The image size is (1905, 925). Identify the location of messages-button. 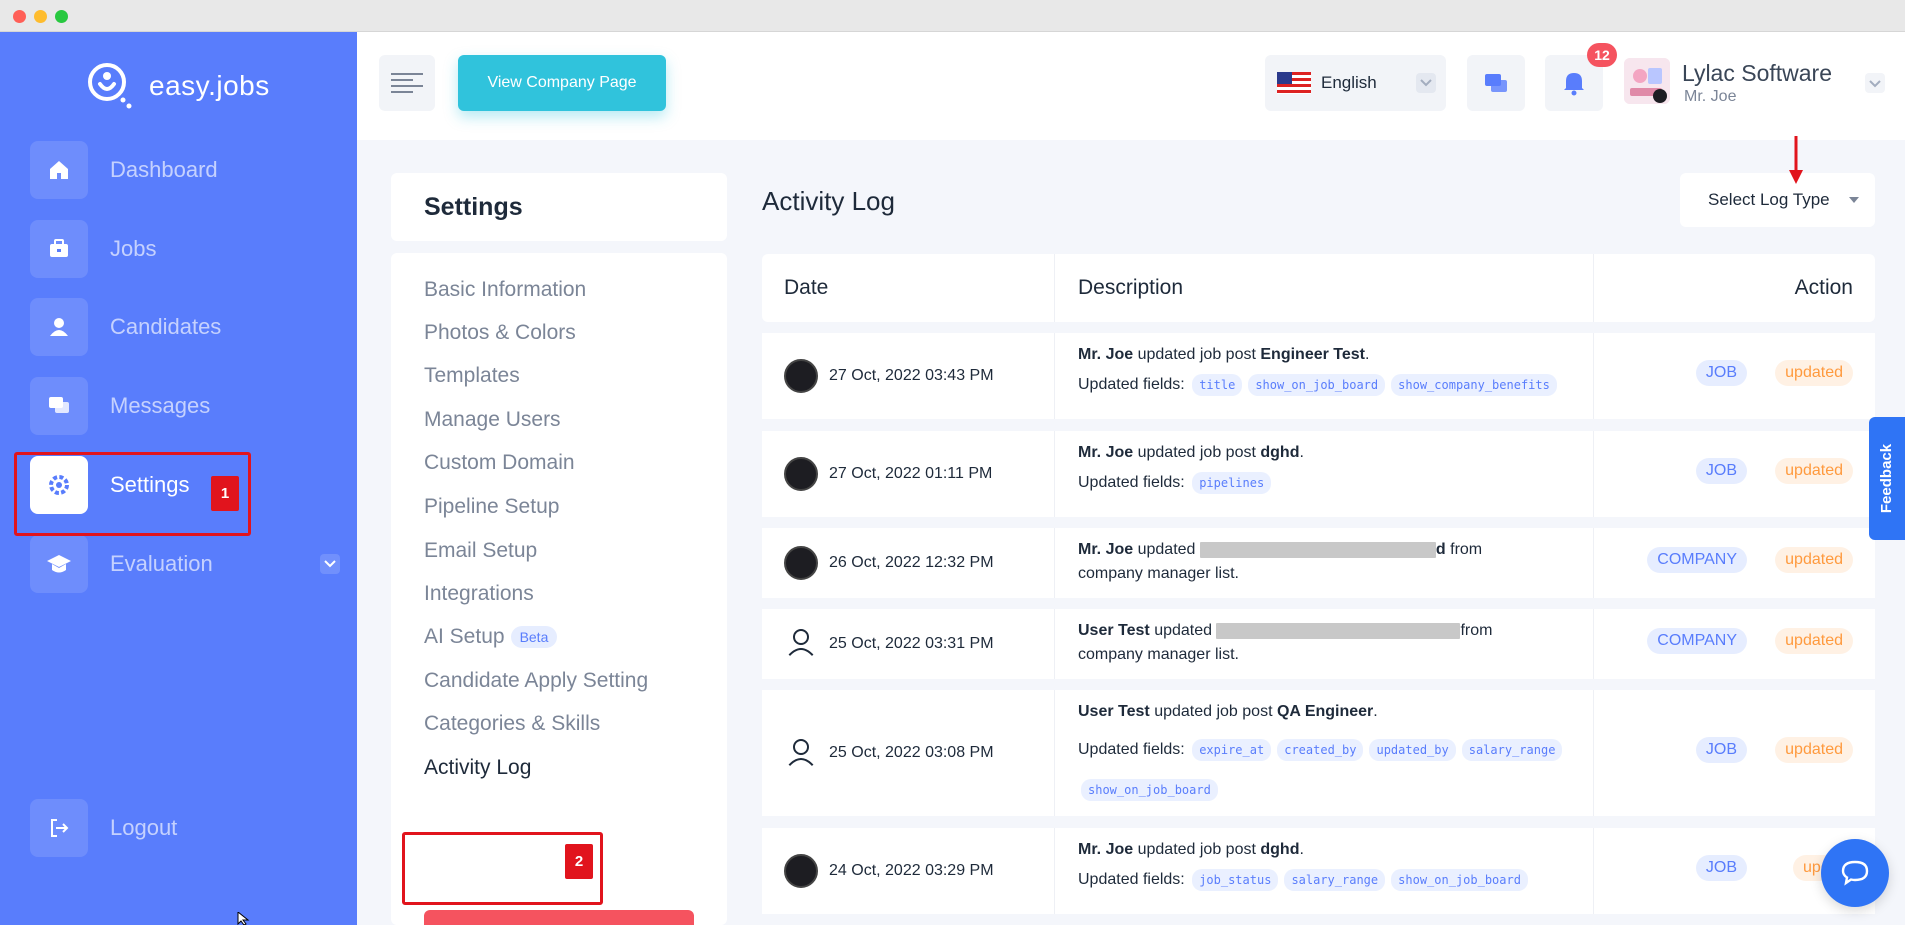
(1496, 83).